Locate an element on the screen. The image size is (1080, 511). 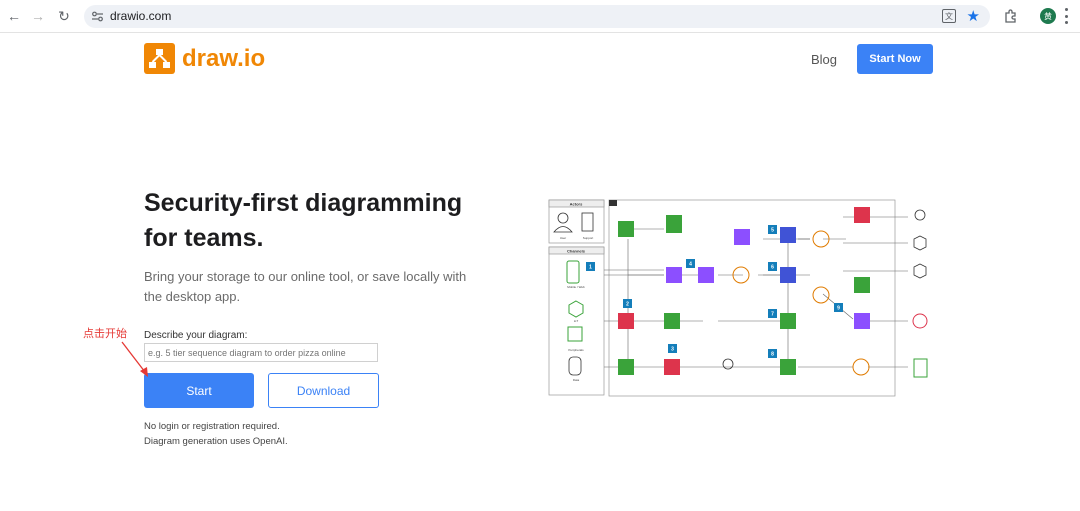
step-number: 1 is located at coordinates (590, 268).